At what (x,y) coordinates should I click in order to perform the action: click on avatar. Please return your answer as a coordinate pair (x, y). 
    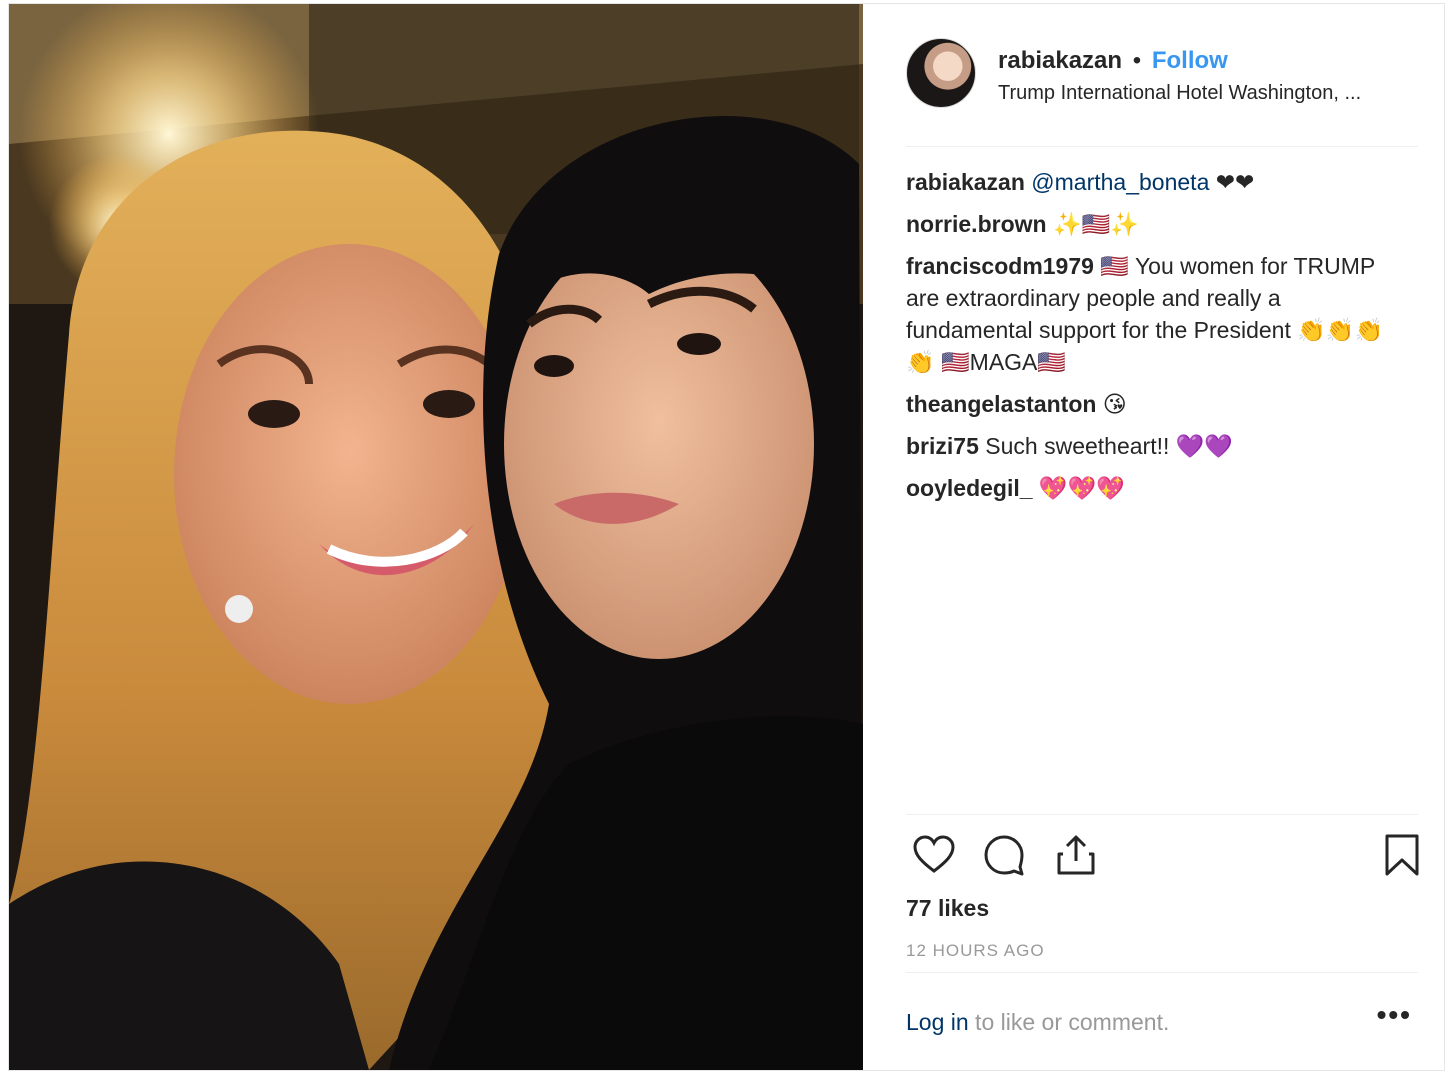
    Looking at the image, I should click on (941, 73).